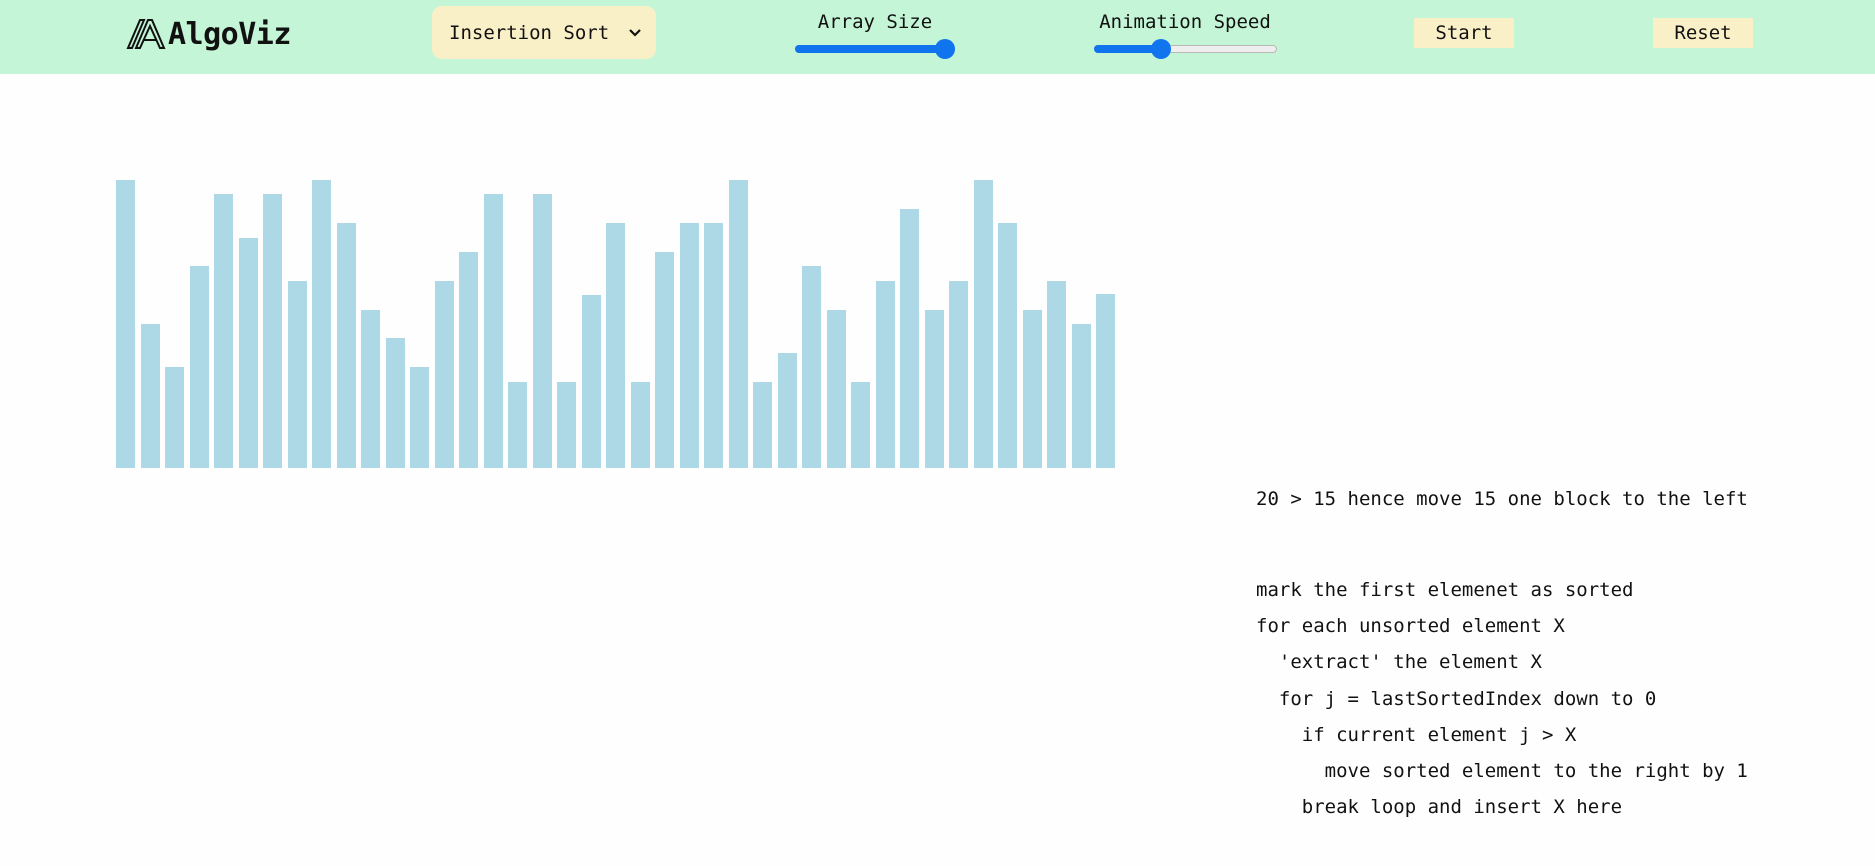 The image size is (1875, 866). I want to click on algorithm-select: Insertion Sort, so click(544, 32).